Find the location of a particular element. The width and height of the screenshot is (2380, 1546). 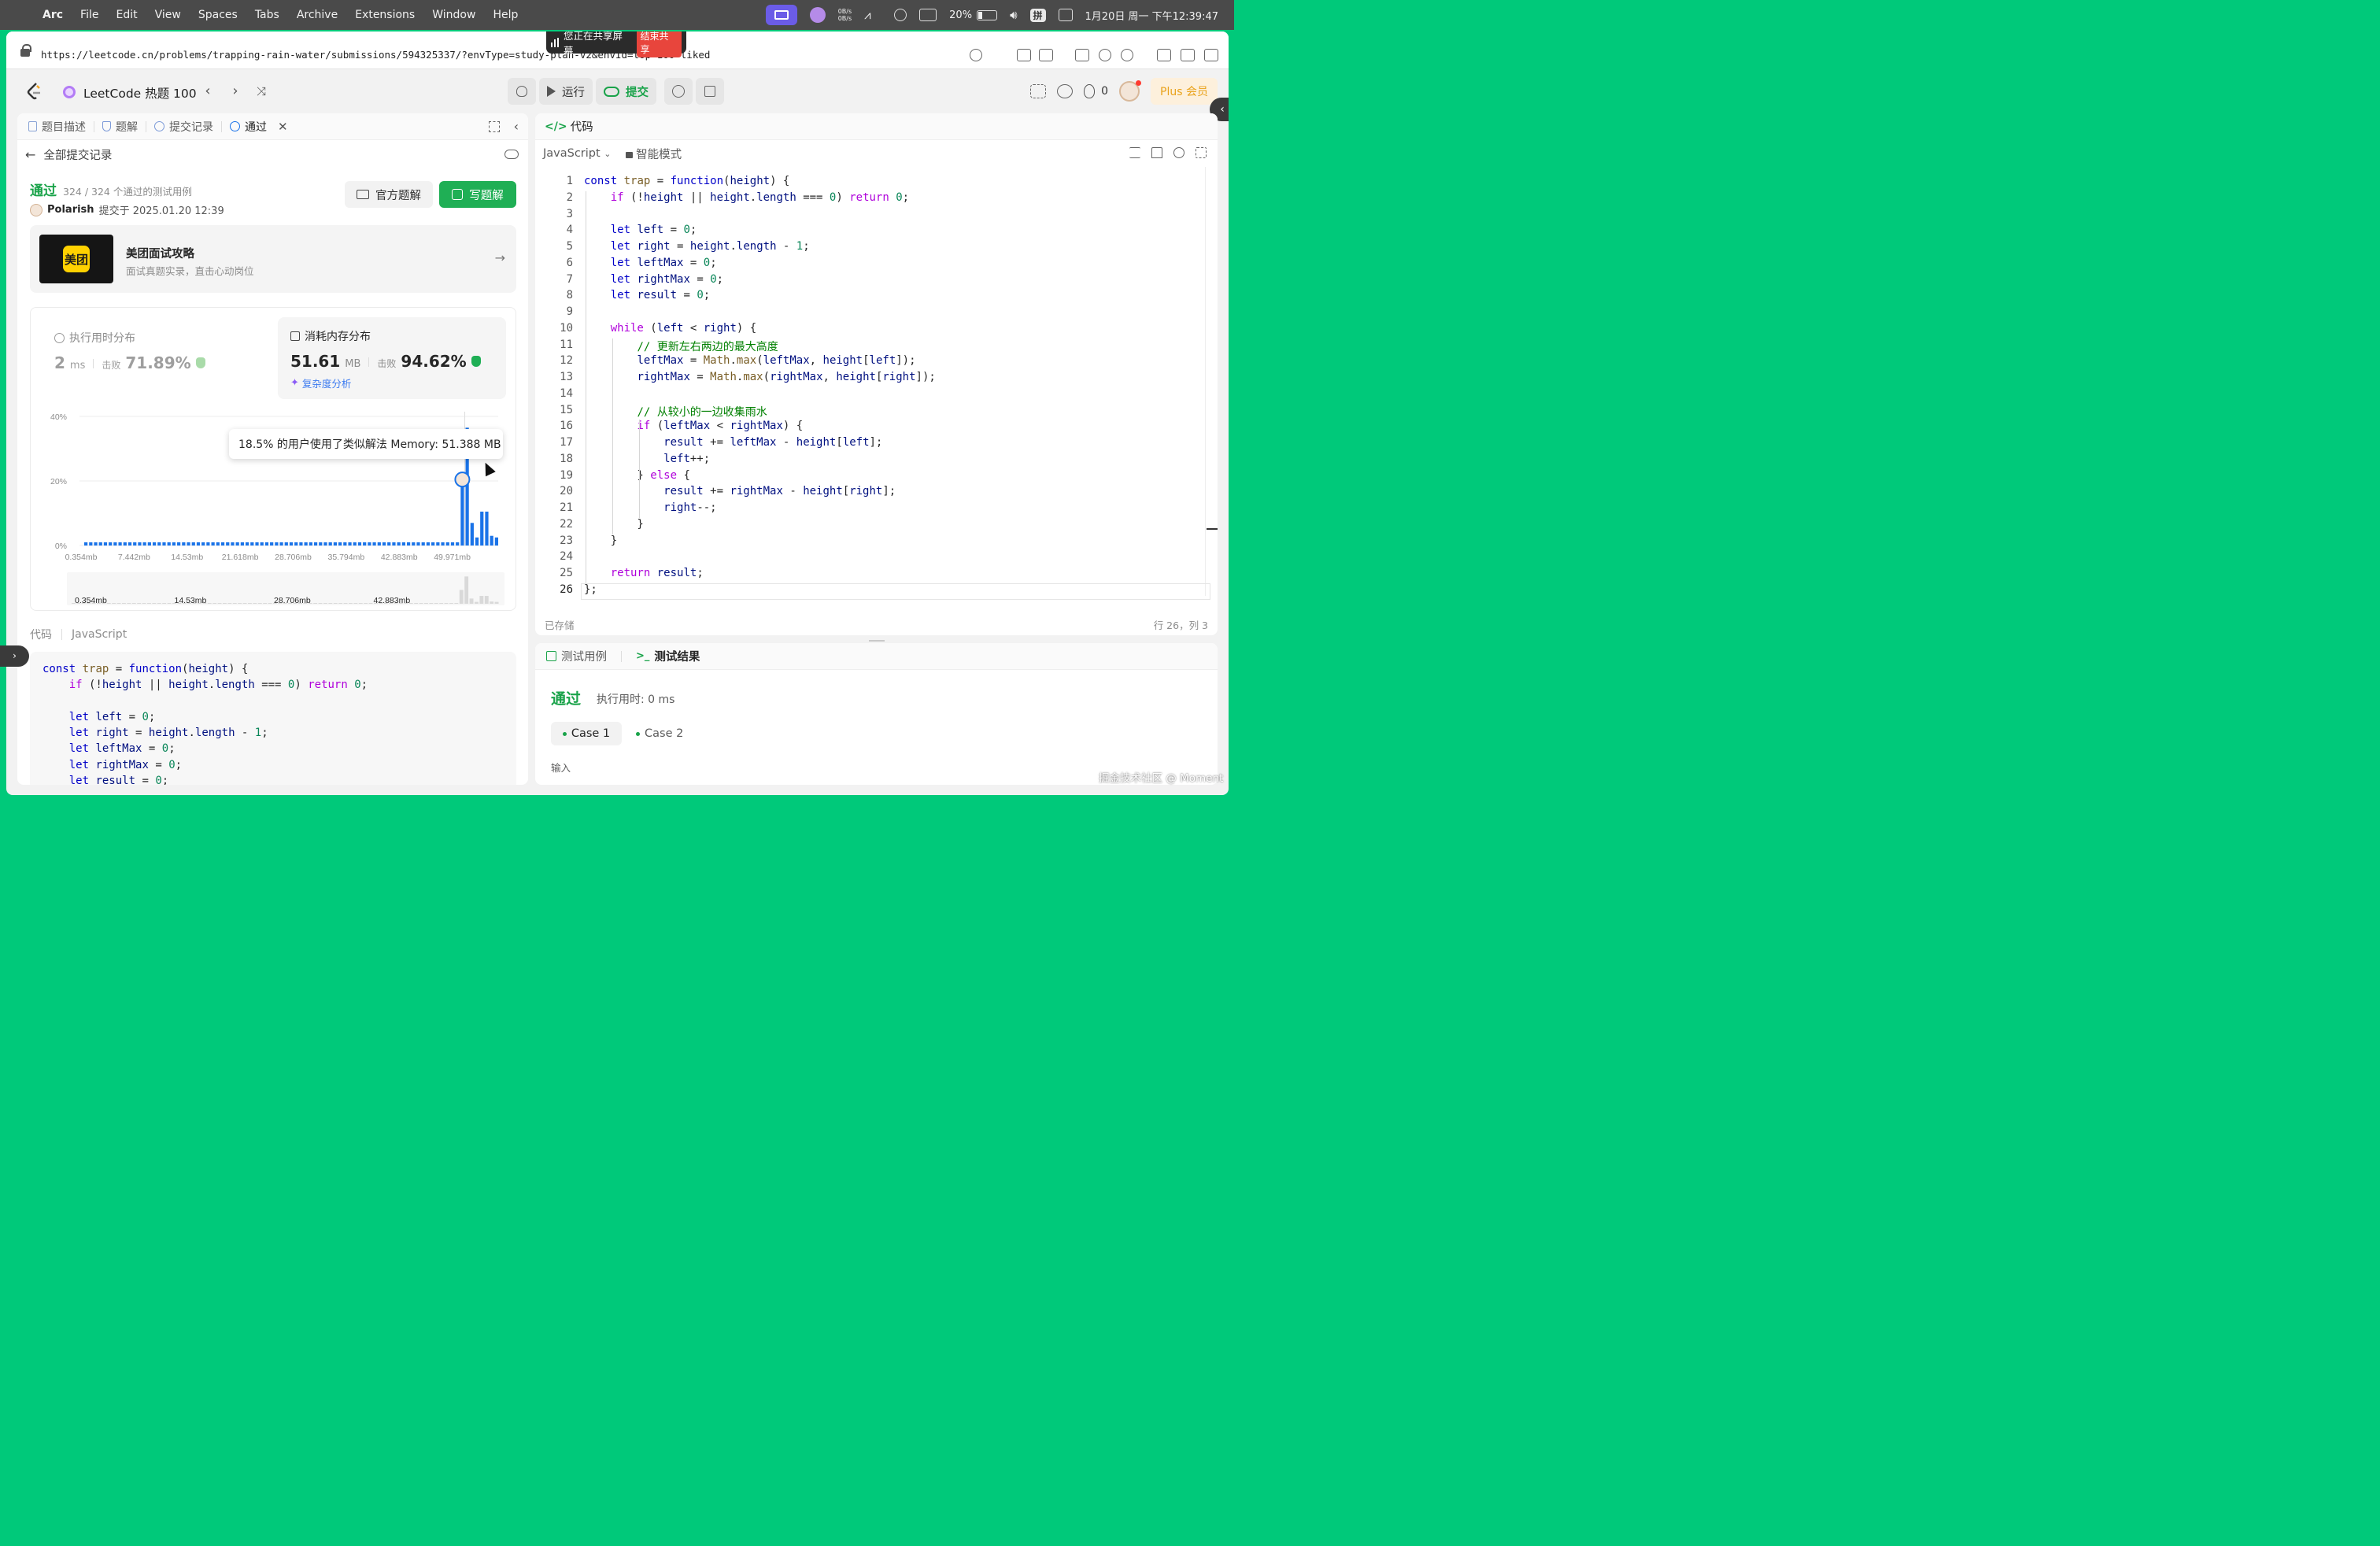

sidebar-toggle-icon is located at coordinates (1211, 55).